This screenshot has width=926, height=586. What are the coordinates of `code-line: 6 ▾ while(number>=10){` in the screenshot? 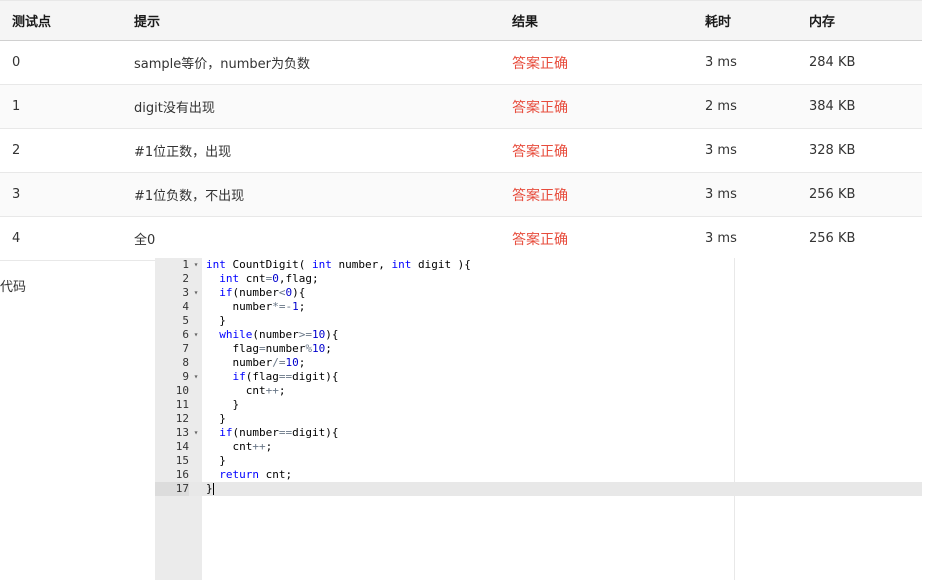 It's located at (538, 335).